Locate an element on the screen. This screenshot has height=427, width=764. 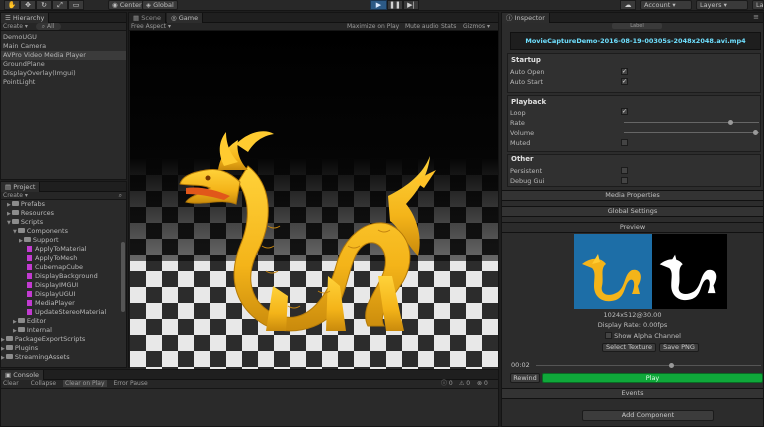
project-folder: ▶ Prefabs is located at coordinates (26, 204).